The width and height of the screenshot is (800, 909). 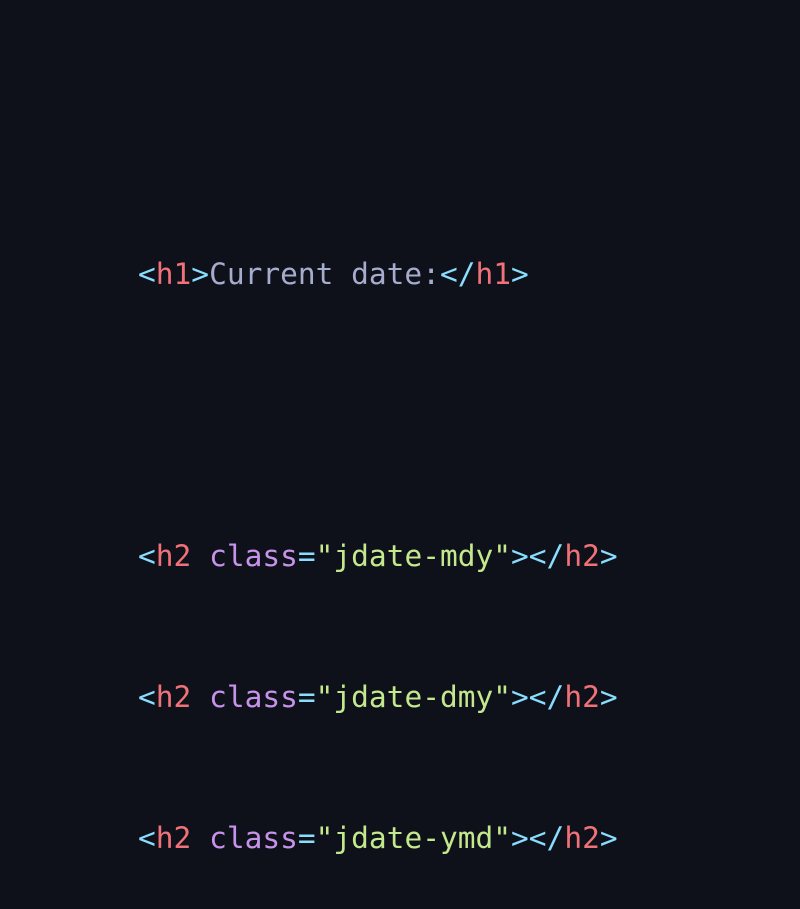 I want to click on tag-close-bracket: >, so click(x=200, y=274).